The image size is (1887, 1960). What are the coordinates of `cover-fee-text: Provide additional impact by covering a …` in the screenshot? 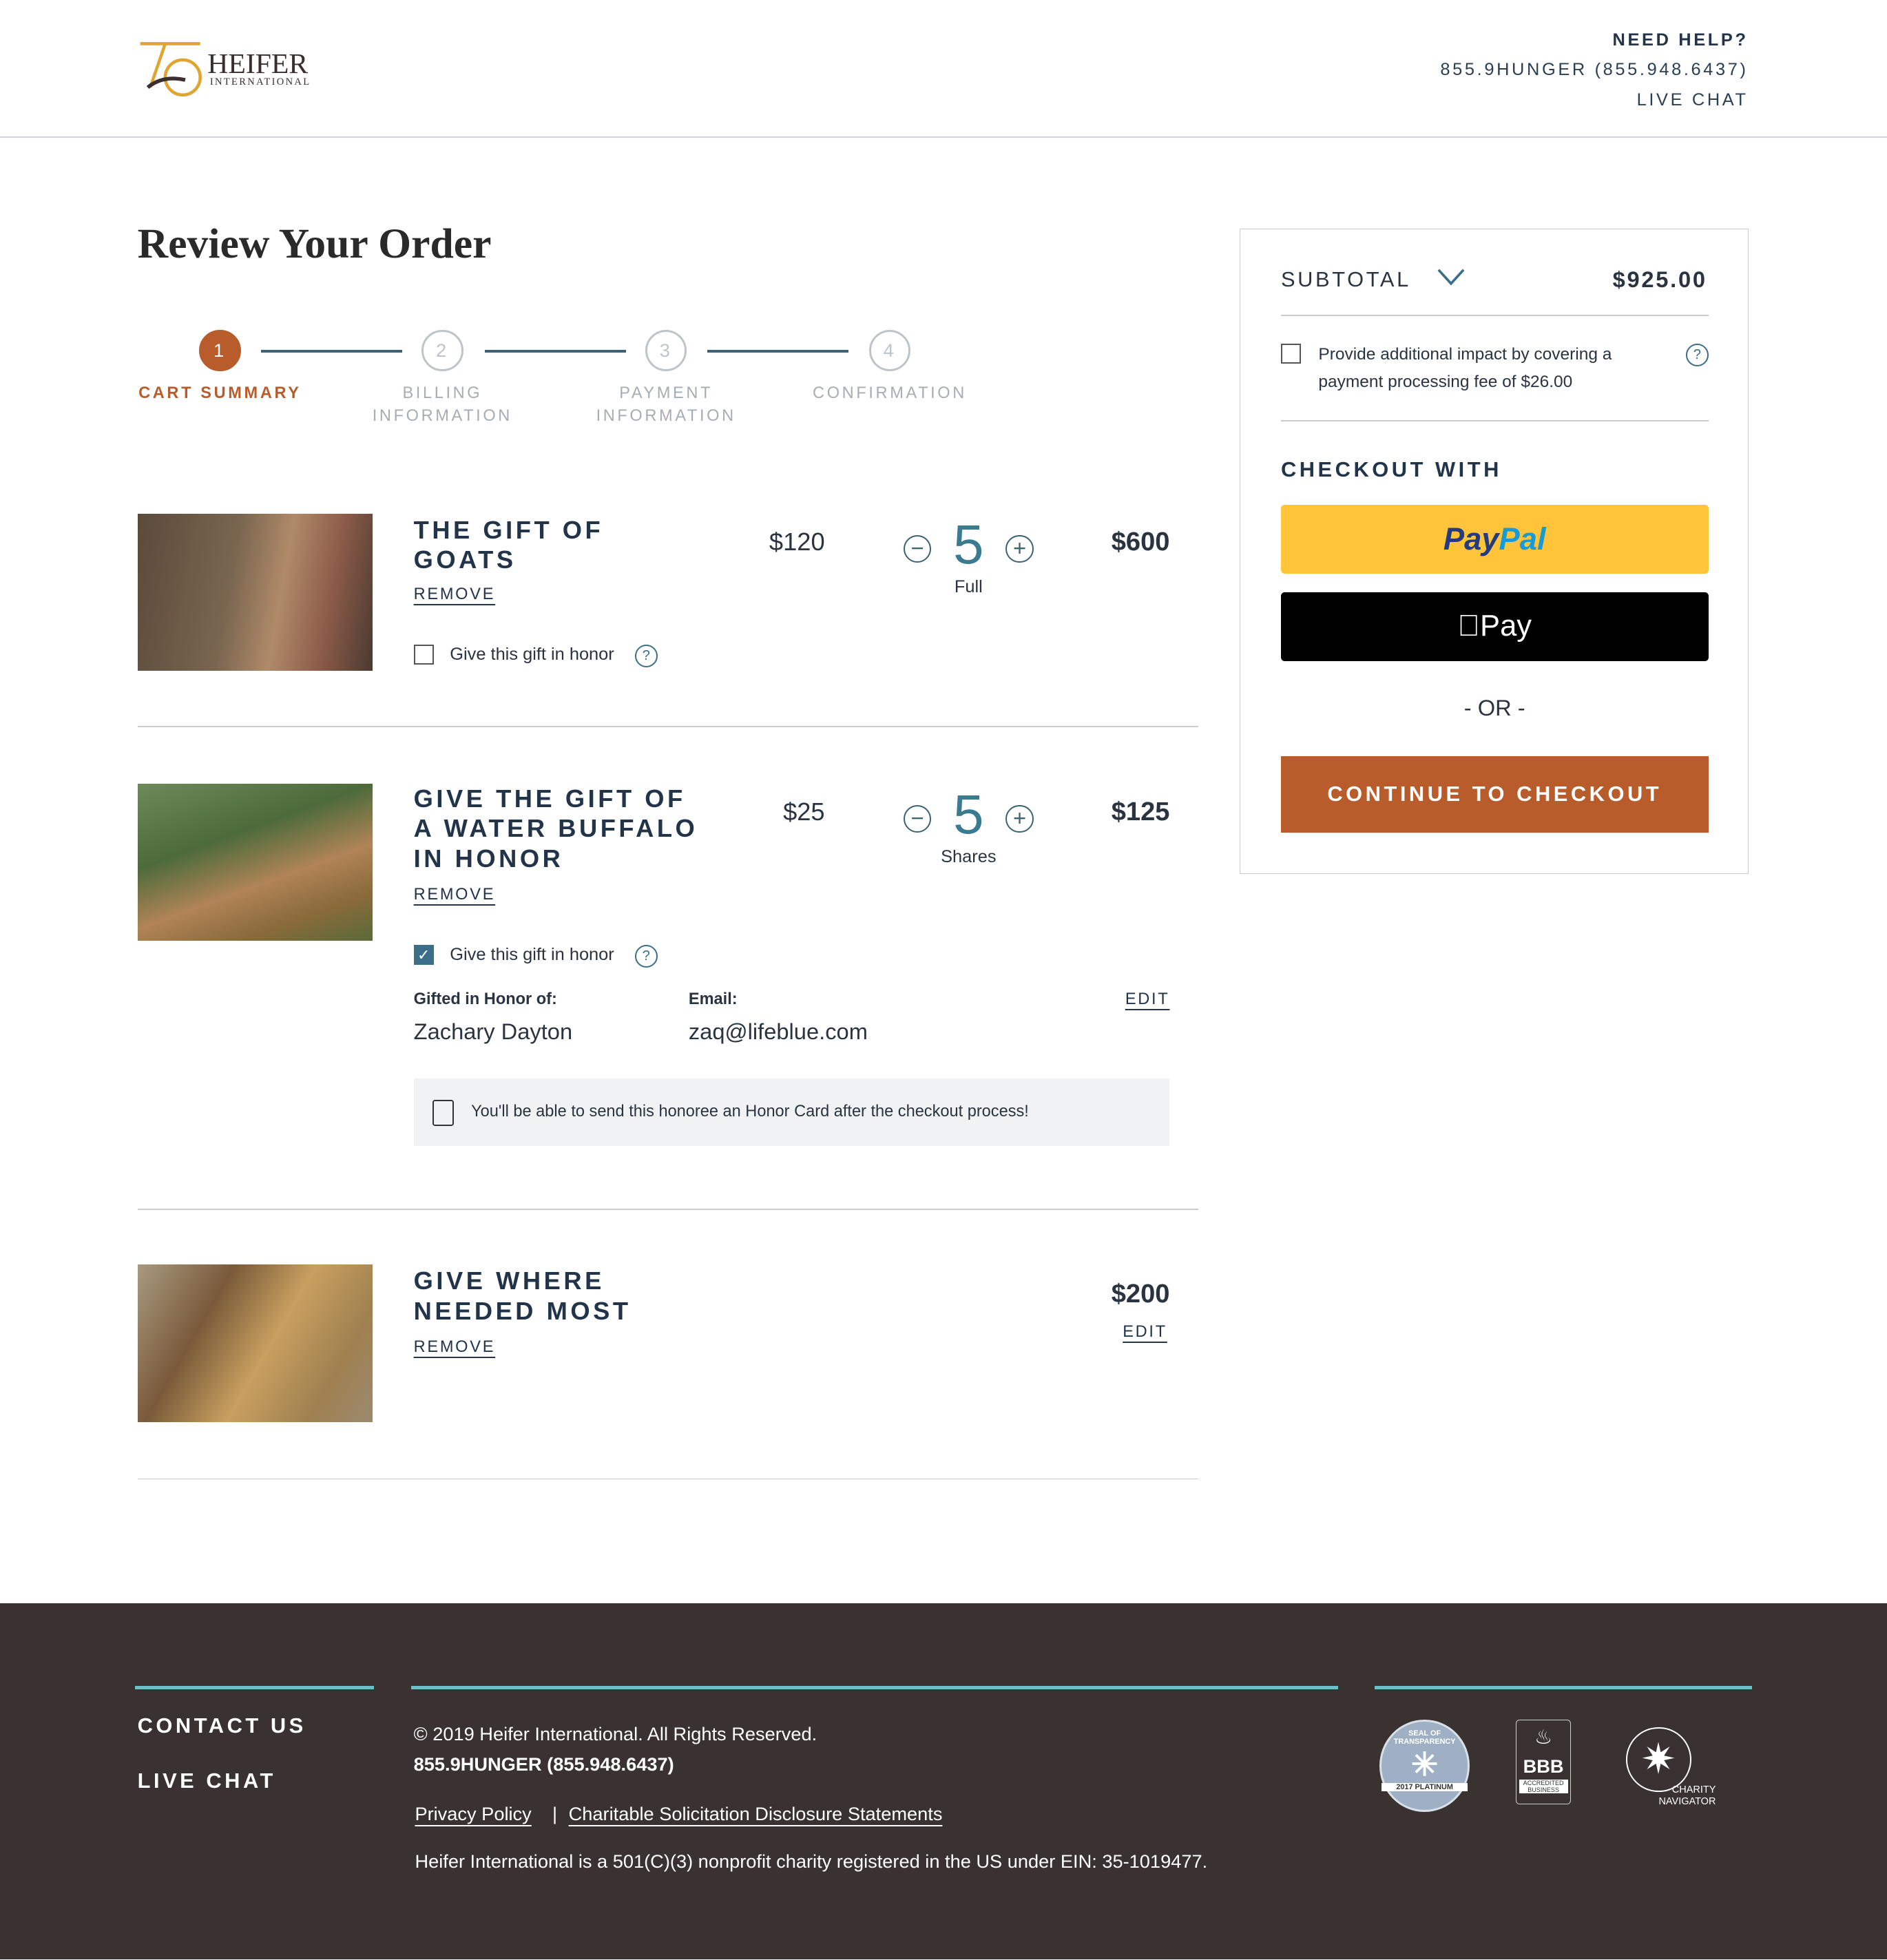 It's located at (1465, 368).